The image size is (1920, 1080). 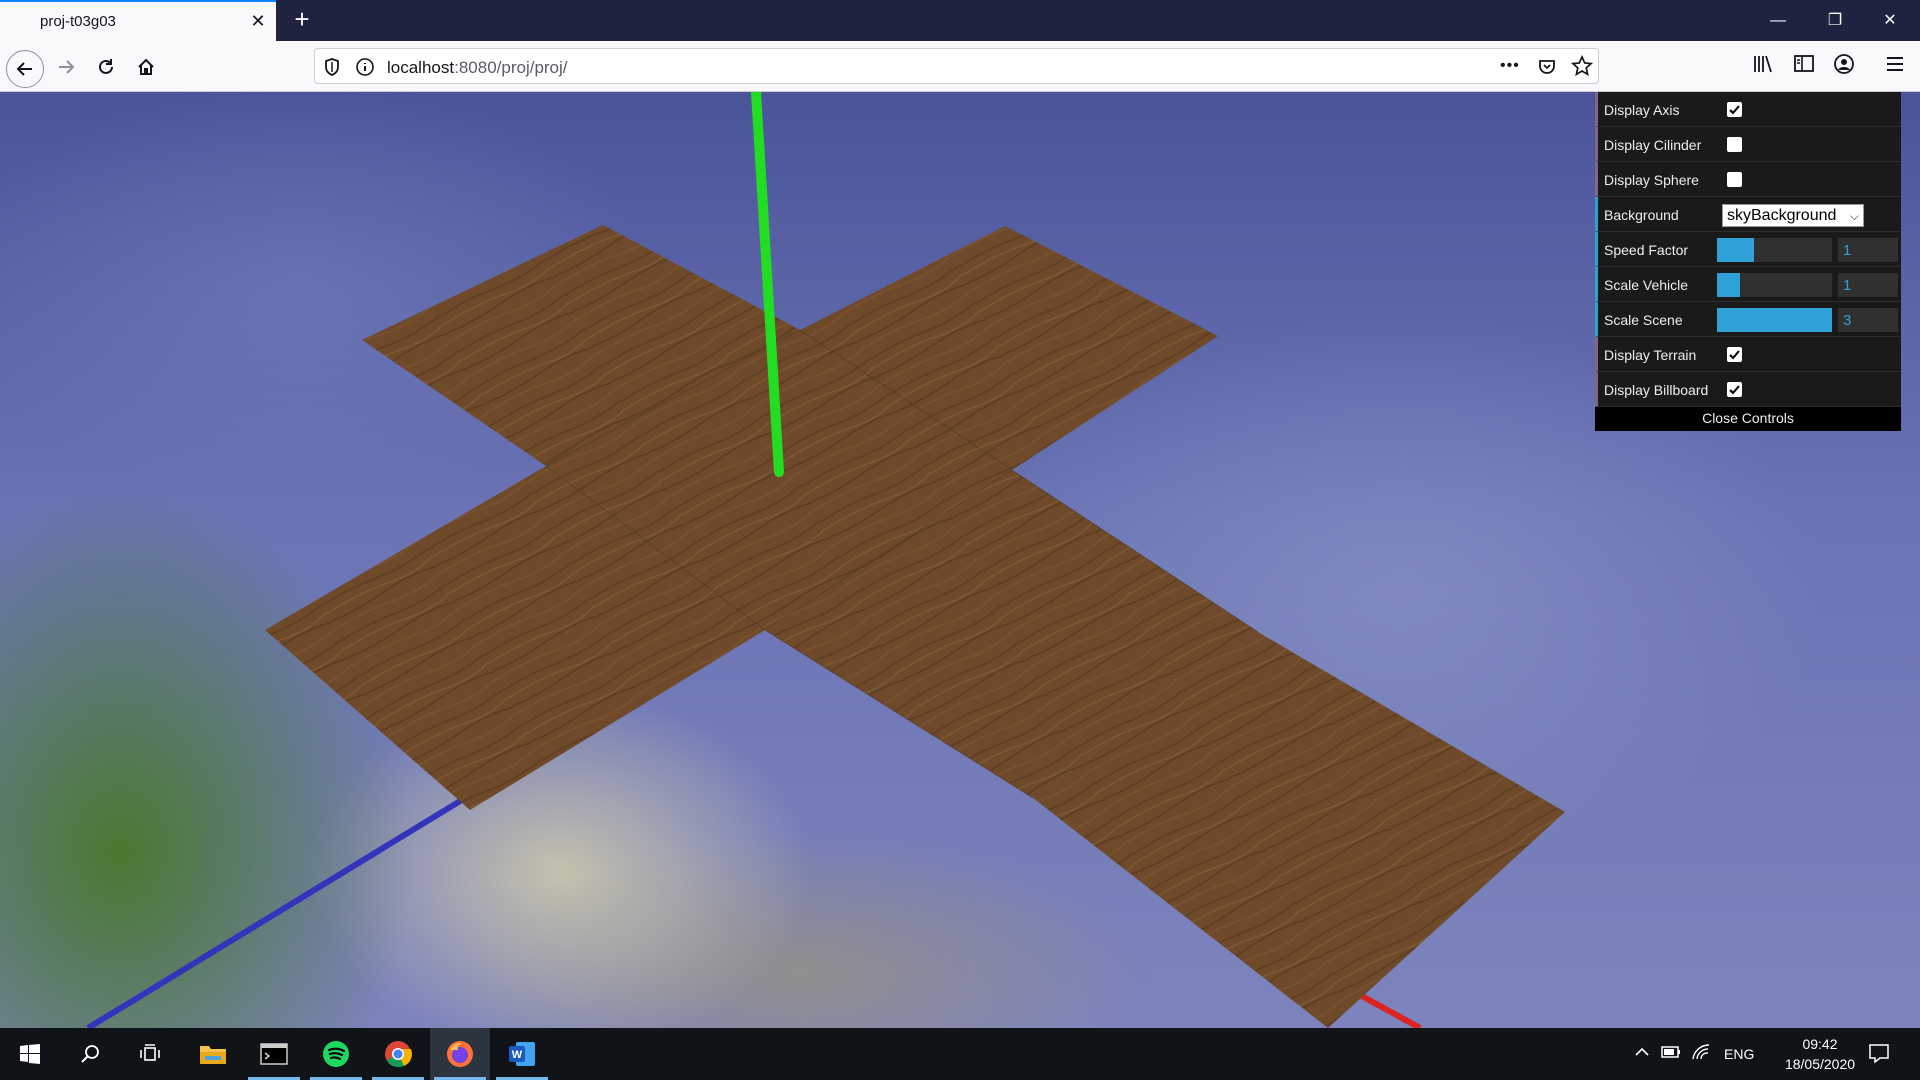 What do you see at coordinates (1641, 215) in the screenshot?
I see `background-label: Background` at bounding box center [1641, 215].